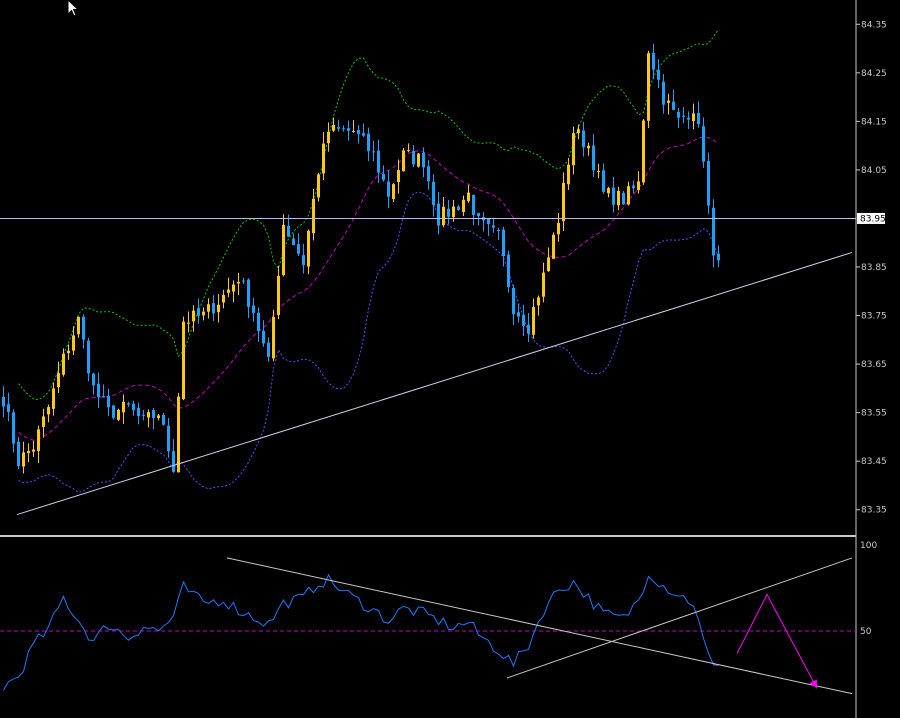  I want to click on oscillator-line, so click(361, 632).